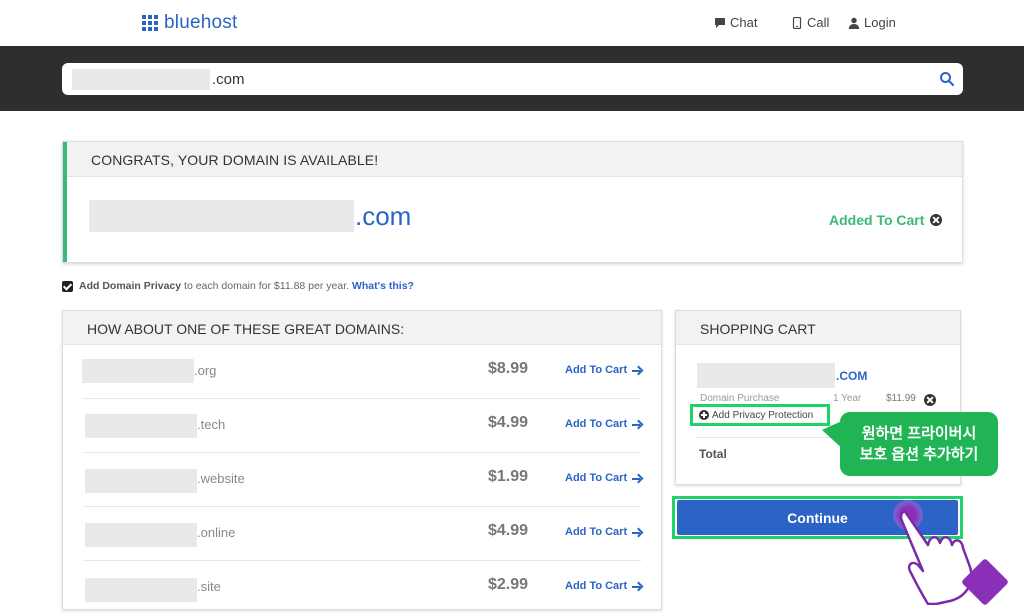 The height and width of the screenshot is (615, 1024). I want to click on logo-text: bluehost, so click(201, 22).